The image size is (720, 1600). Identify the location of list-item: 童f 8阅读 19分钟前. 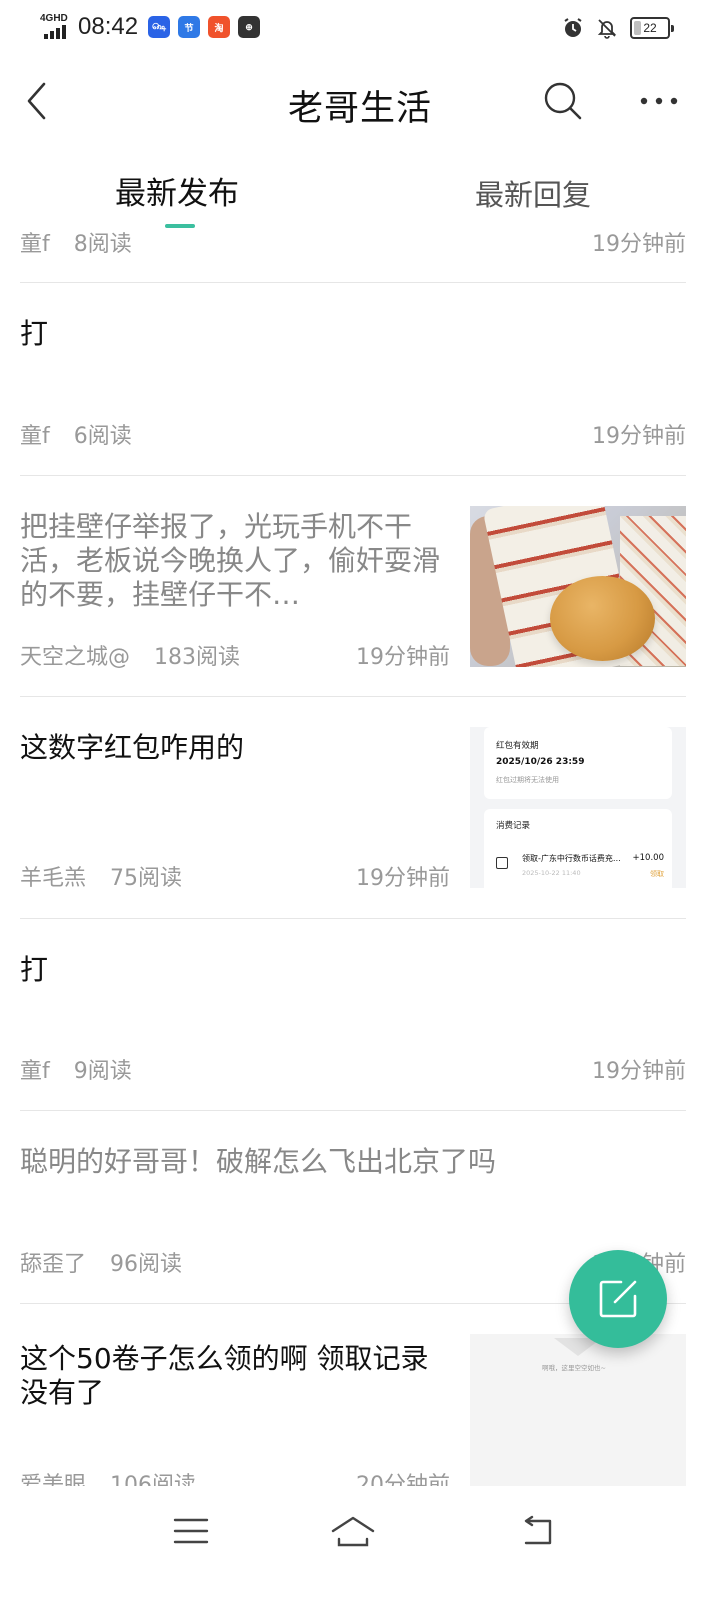
(353, 253).